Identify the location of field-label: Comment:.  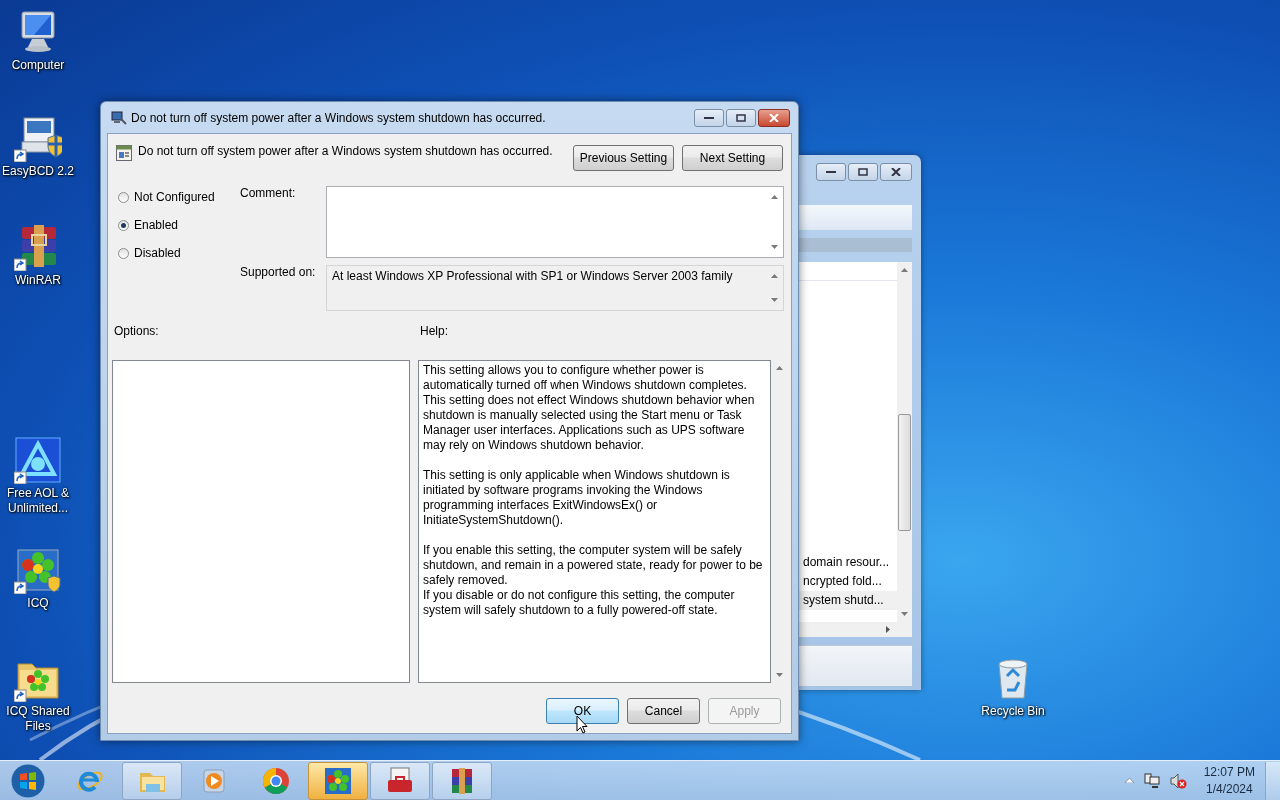
(268, 194).